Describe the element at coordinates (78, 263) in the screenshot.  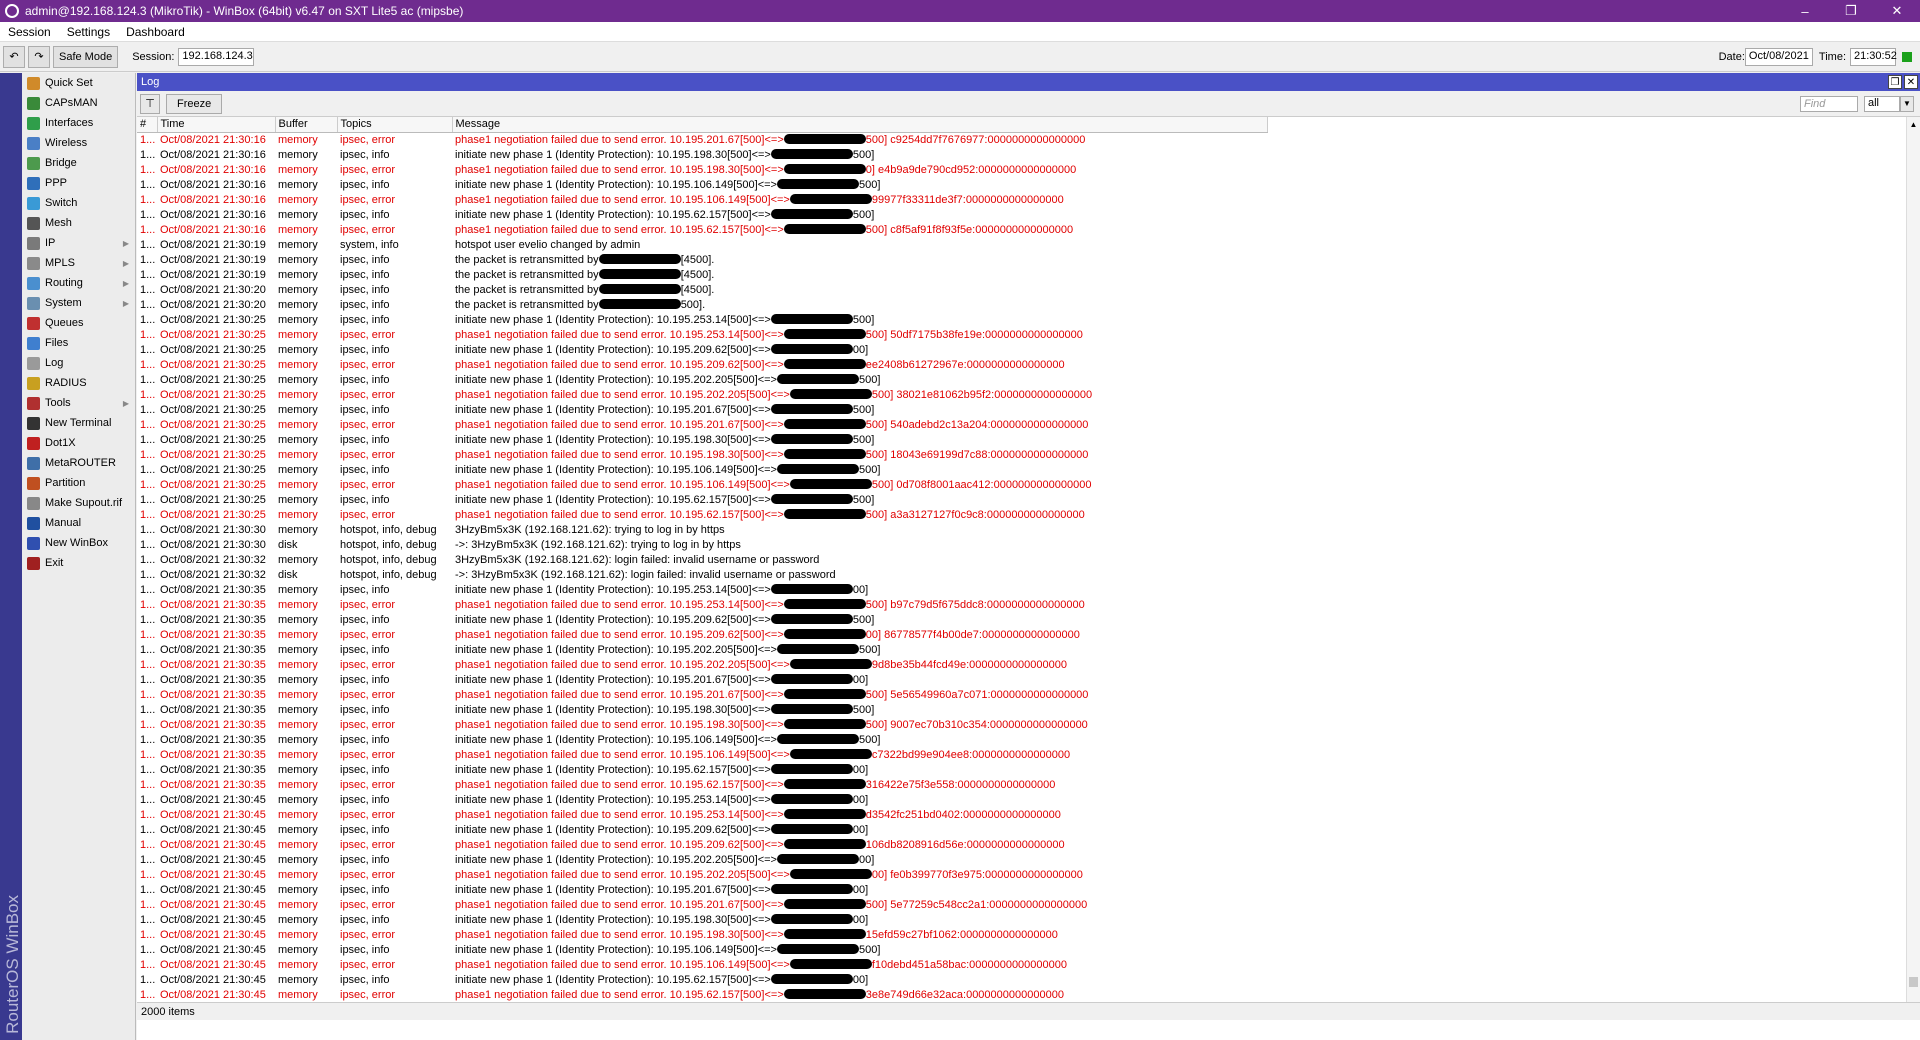
I see `sidebar-item-mpls: MPLS ▶` at that location.